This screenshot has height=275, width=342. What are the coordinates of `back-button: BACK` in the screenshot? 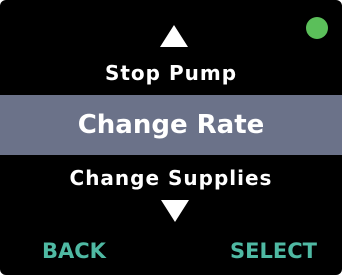 It's located at (74, 251).